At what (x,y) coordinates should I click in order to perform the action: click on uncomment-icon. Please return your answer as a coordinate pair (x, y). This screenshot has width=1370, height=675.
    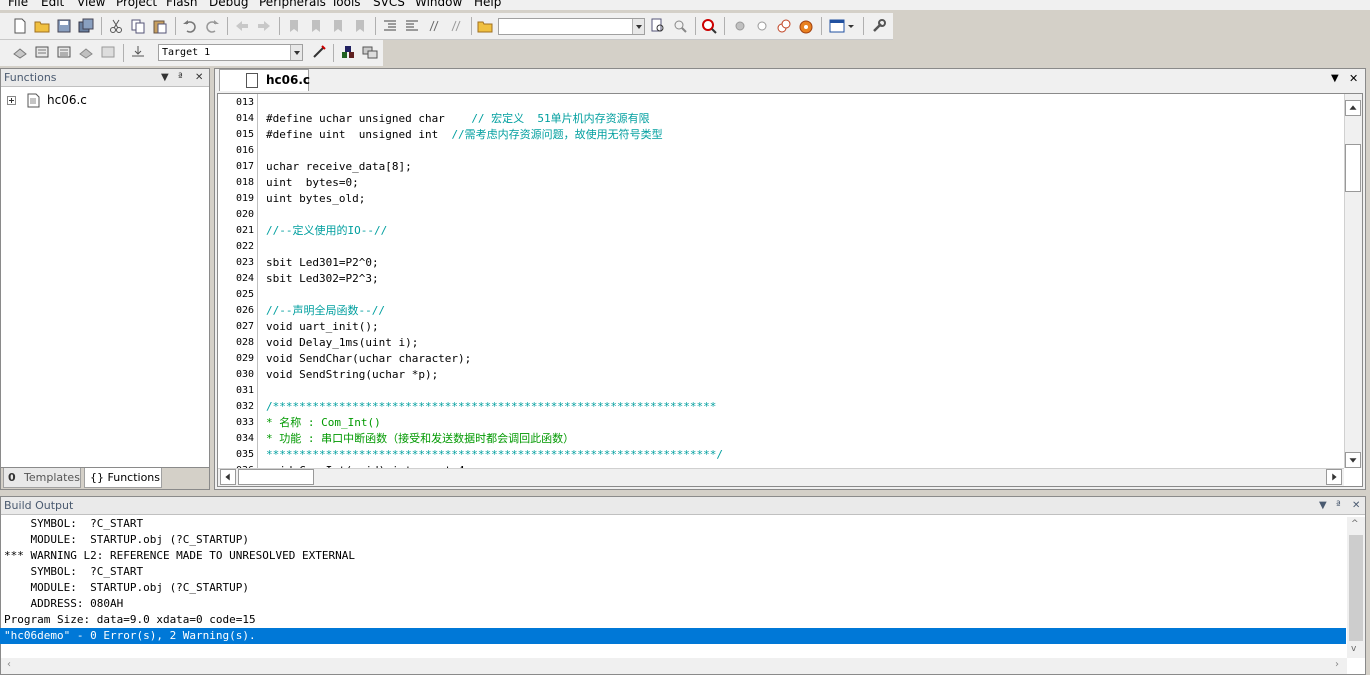
    Looking at the image, I should click on (456, 26).